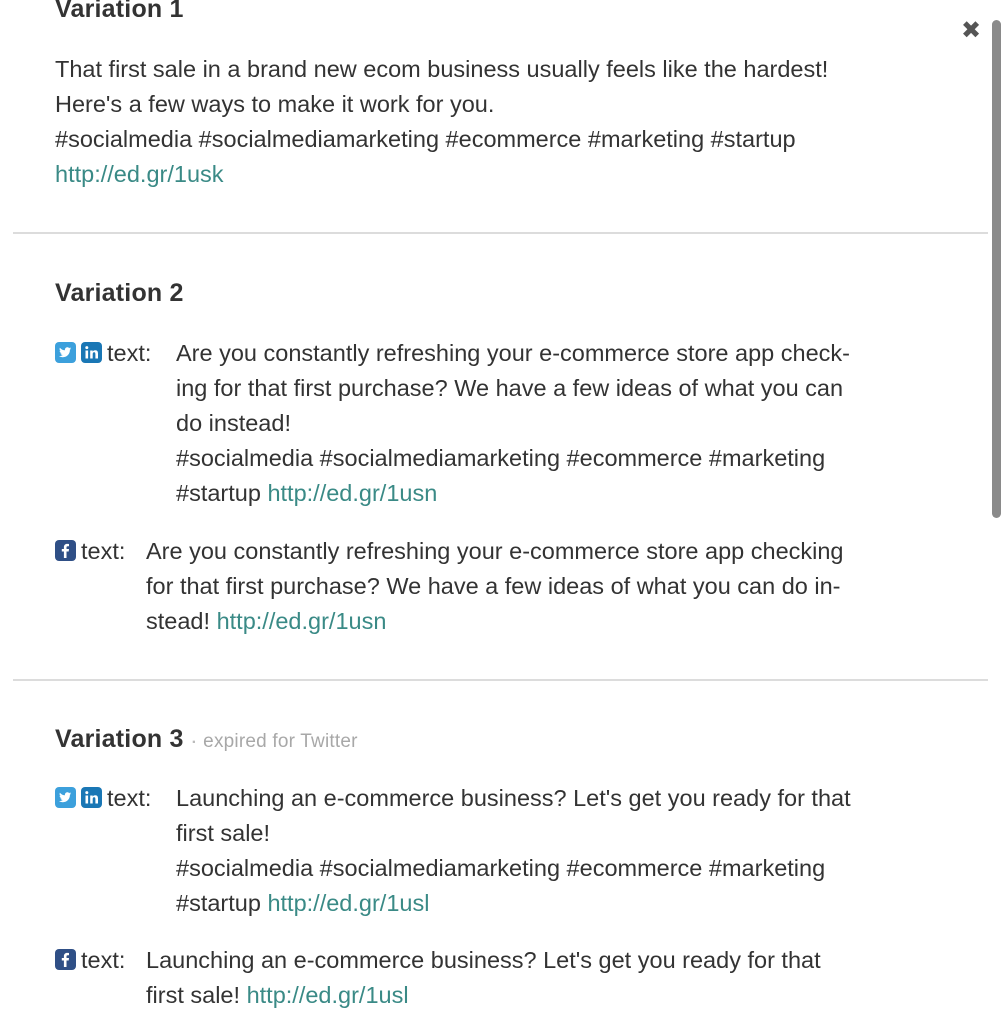 The width and height of the screenshot is (1005, 1024). Describe the element at coordinates (971, 30) in the screenshot. I see `close-icon: ✖` at that location.